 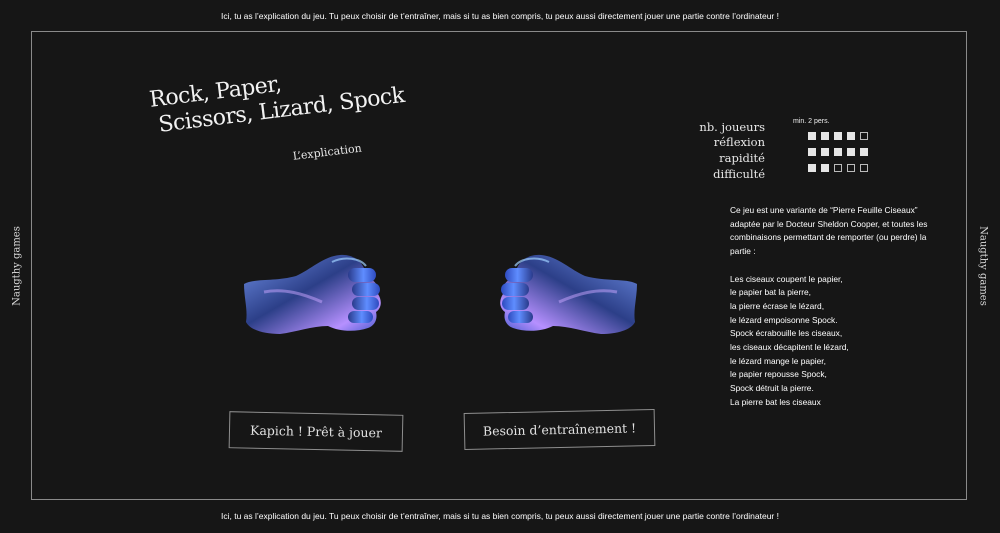 What do you see at coordinates (983, 266) in the screenshot?
I see `brand-label-right: Naugthy games` at bounding box center [983, 266].